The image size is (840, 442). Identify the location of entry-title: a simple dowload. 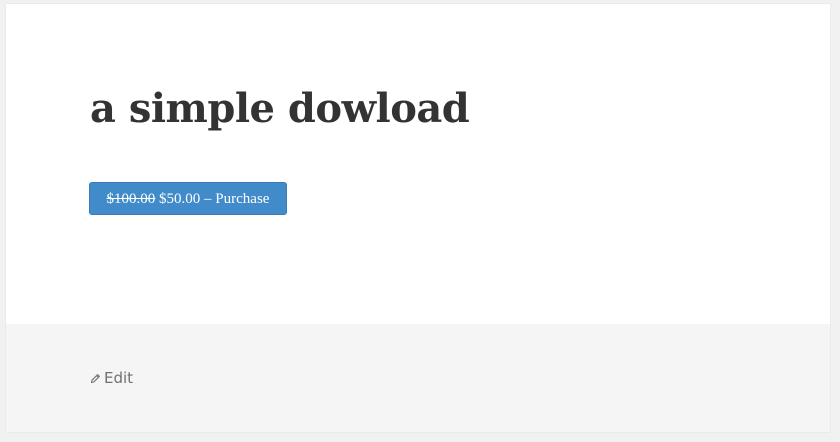
(280, 108).